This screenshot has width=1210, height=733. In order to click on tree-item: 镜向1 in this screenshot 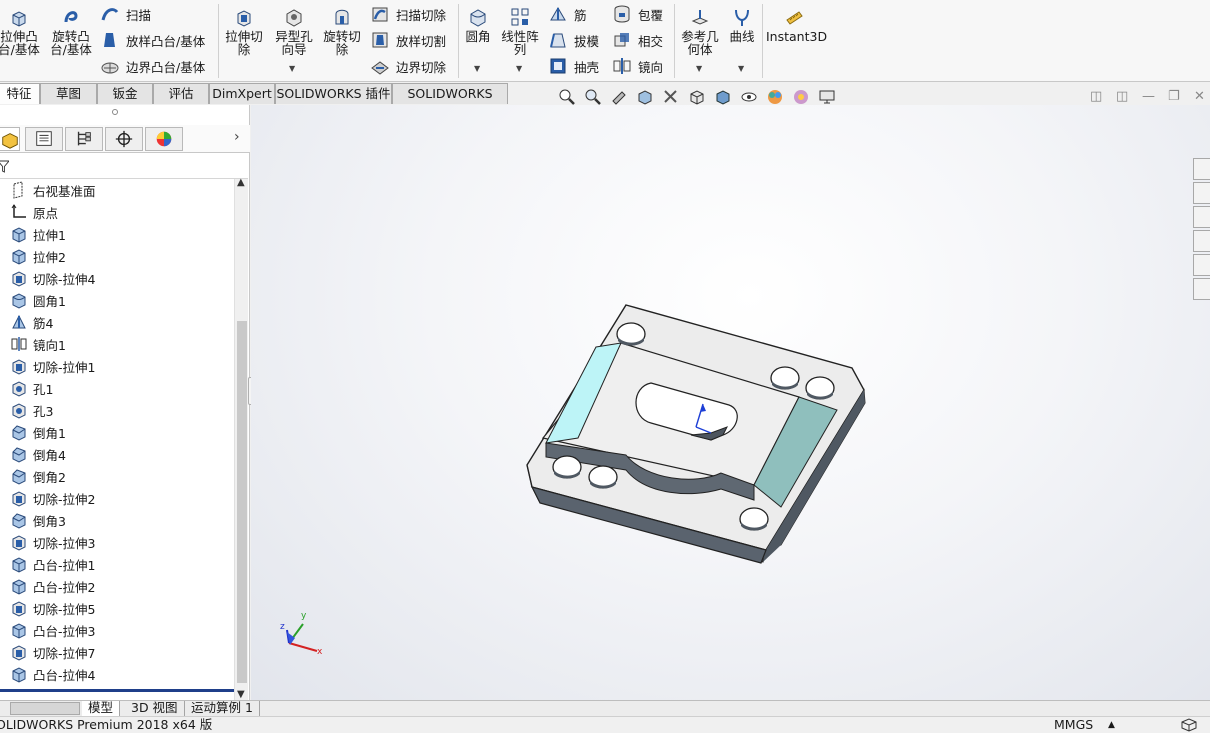, I will do `click(117, 344)`.